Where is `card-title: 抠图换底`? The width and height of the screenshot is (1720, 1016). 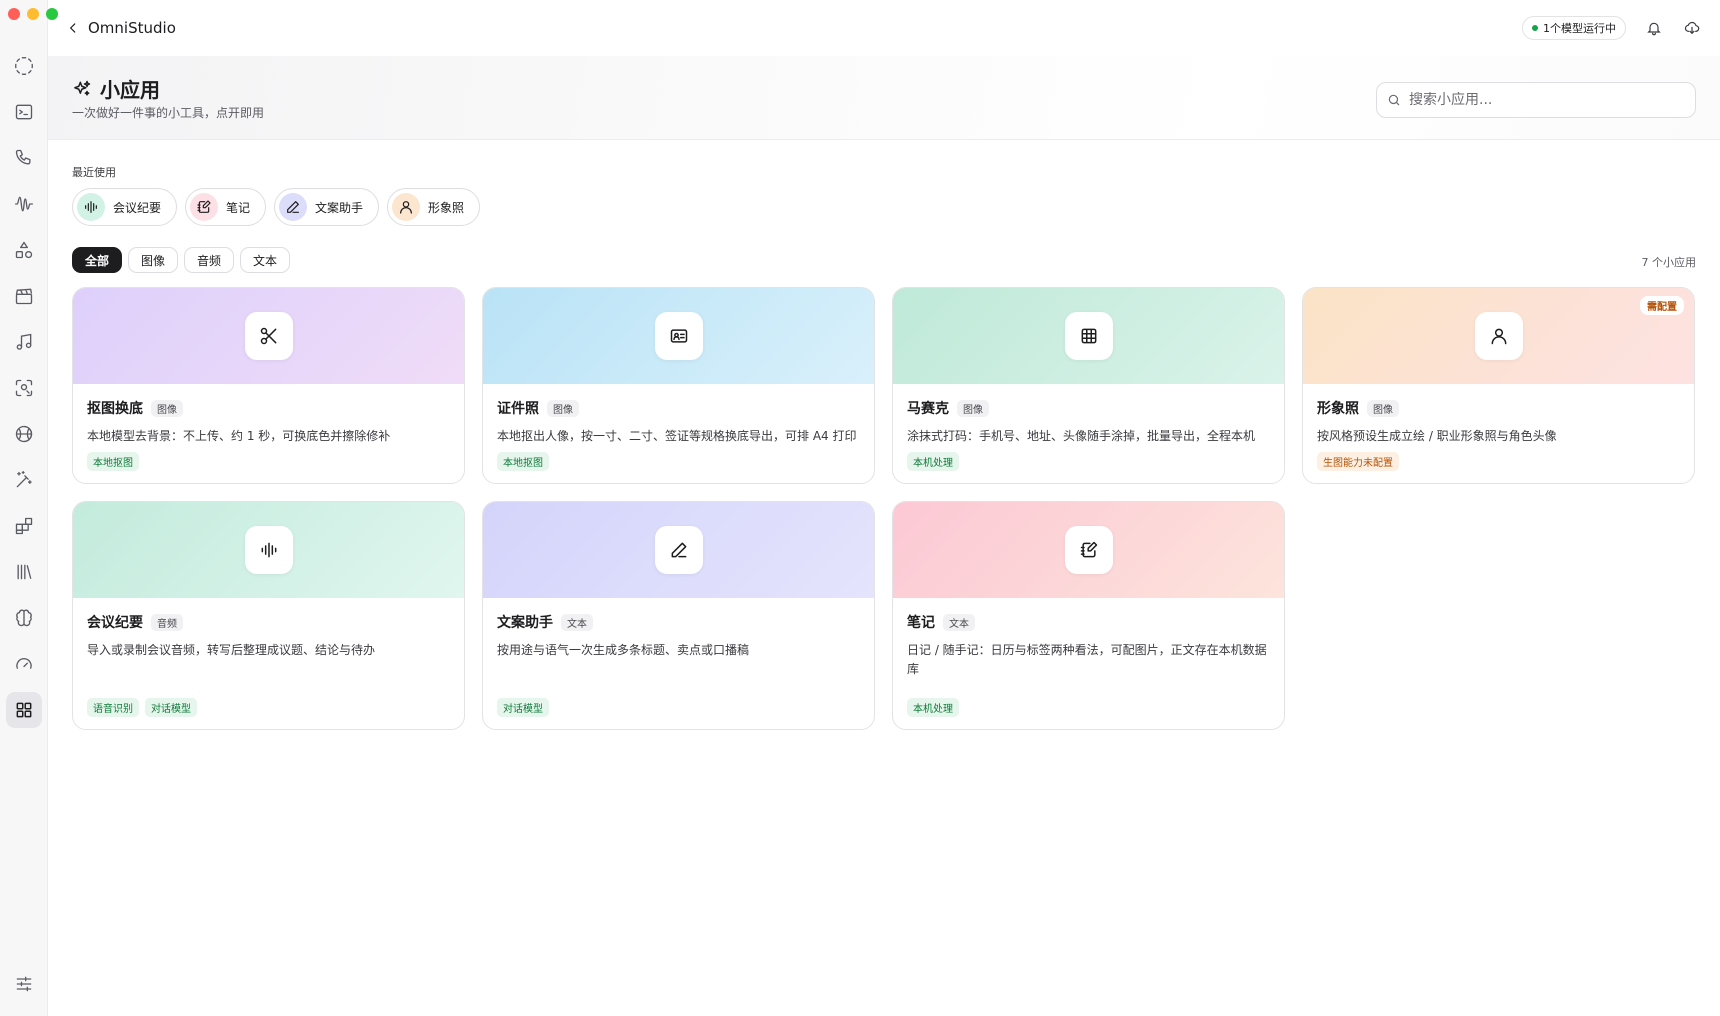
card-title: 抠图换底 is located at coordinates (115, 409).